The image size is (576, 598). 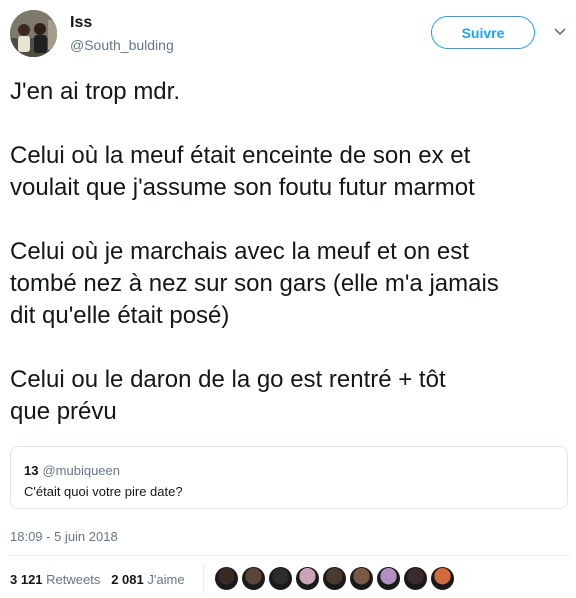 I want to click on author-handle: @South_bulding, so click(x=122, y=45).